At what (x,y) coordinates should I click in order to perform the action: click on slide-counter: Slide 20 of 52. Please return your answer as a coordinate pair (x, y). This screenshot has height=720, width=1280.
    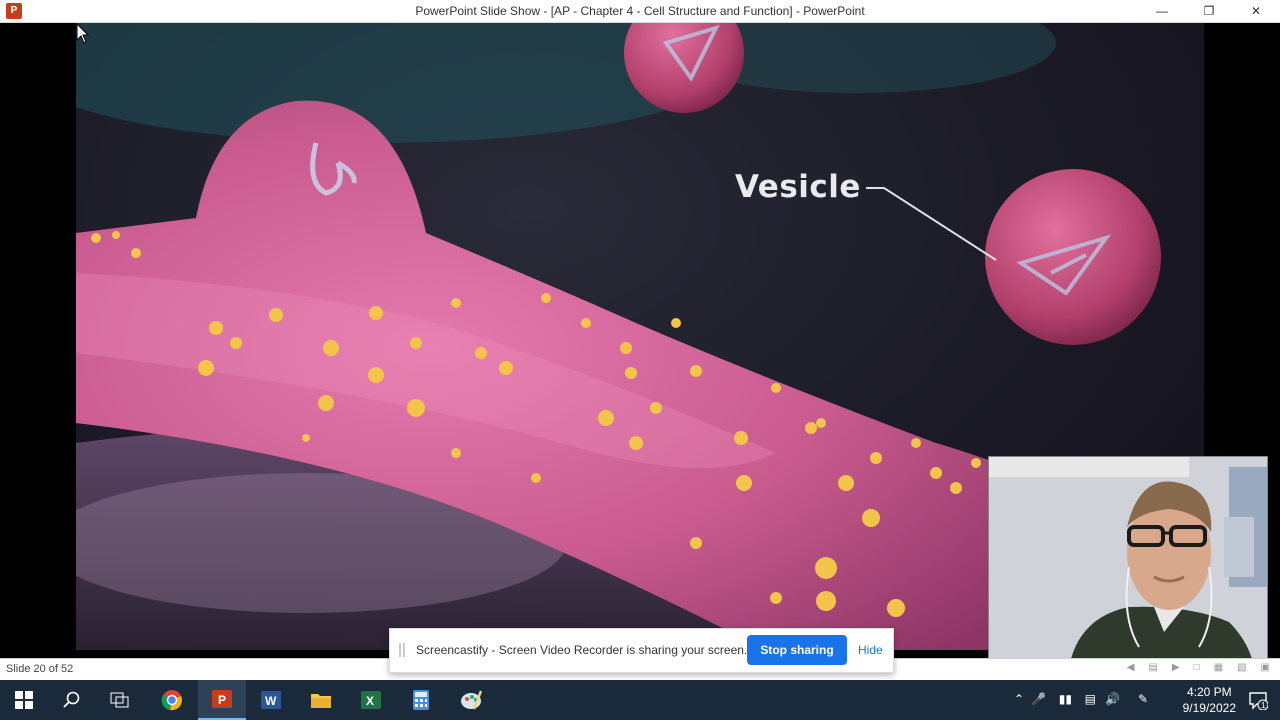
    Looking at the image, I should click on (40, 669).